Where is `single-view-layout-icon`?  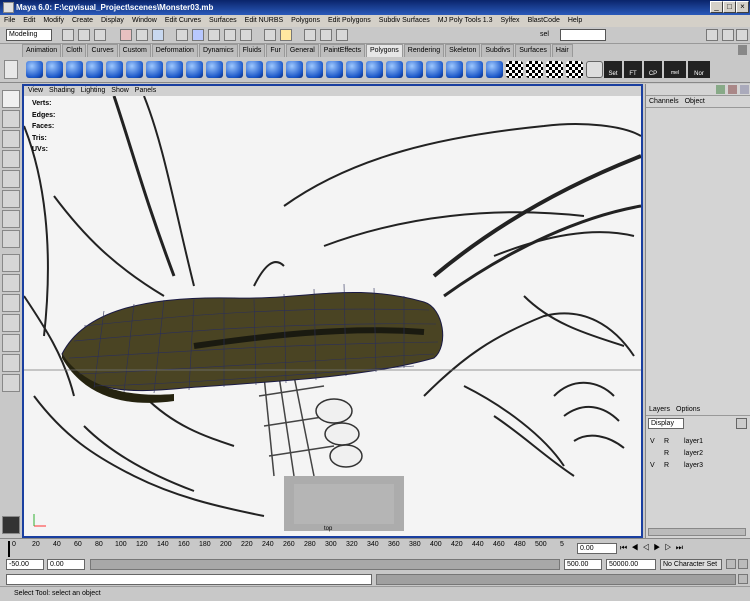
single-view-layout-icon is located at coordinates (11, 263).